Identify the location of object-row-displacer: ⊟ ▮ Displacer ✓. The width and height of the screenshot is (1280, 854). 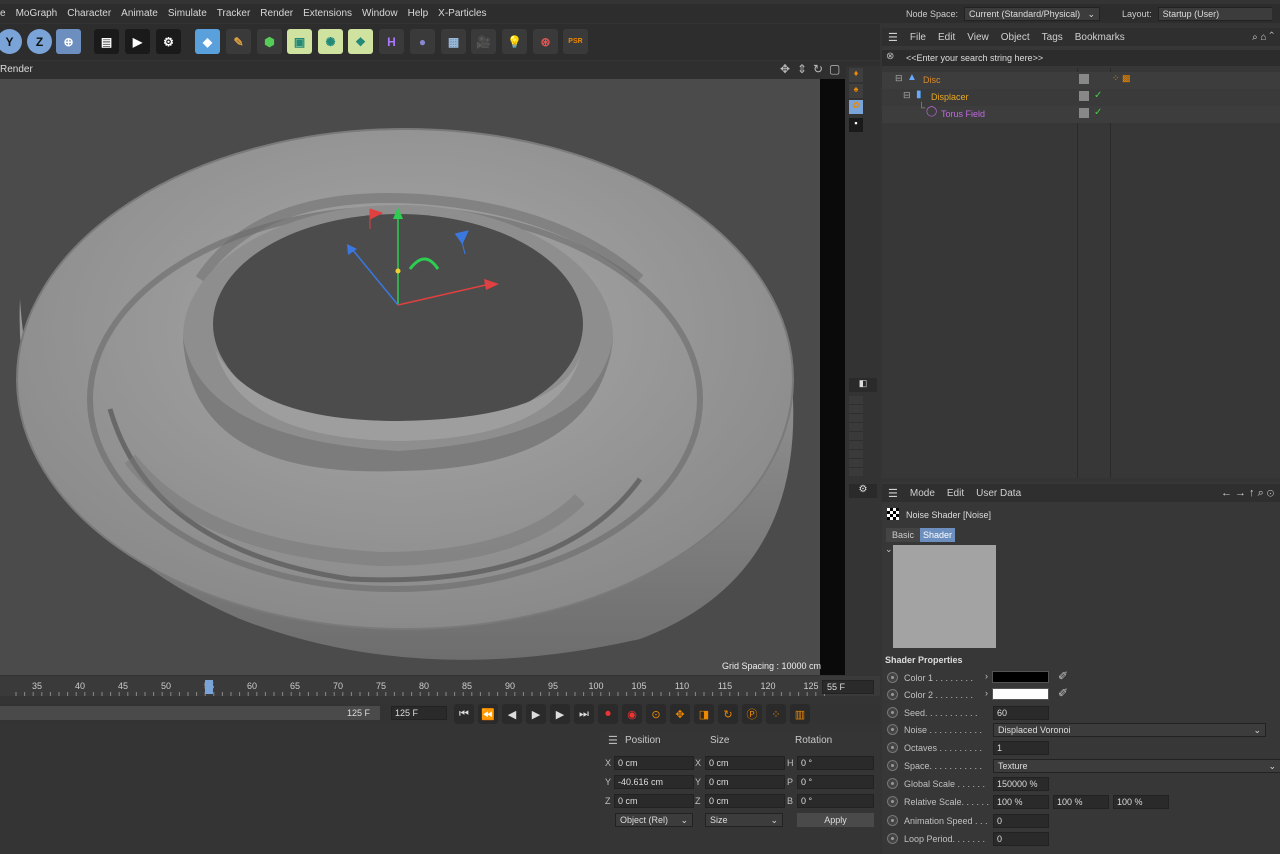
(1081, 97).